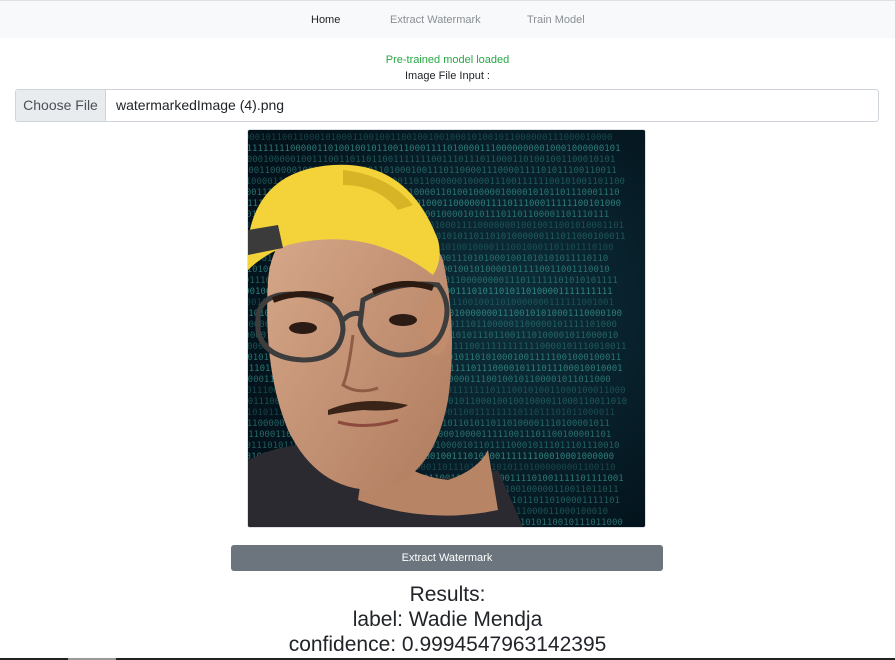 The image size is (895, 660). I want to click on results-heading: Results:, so click(447, 594).